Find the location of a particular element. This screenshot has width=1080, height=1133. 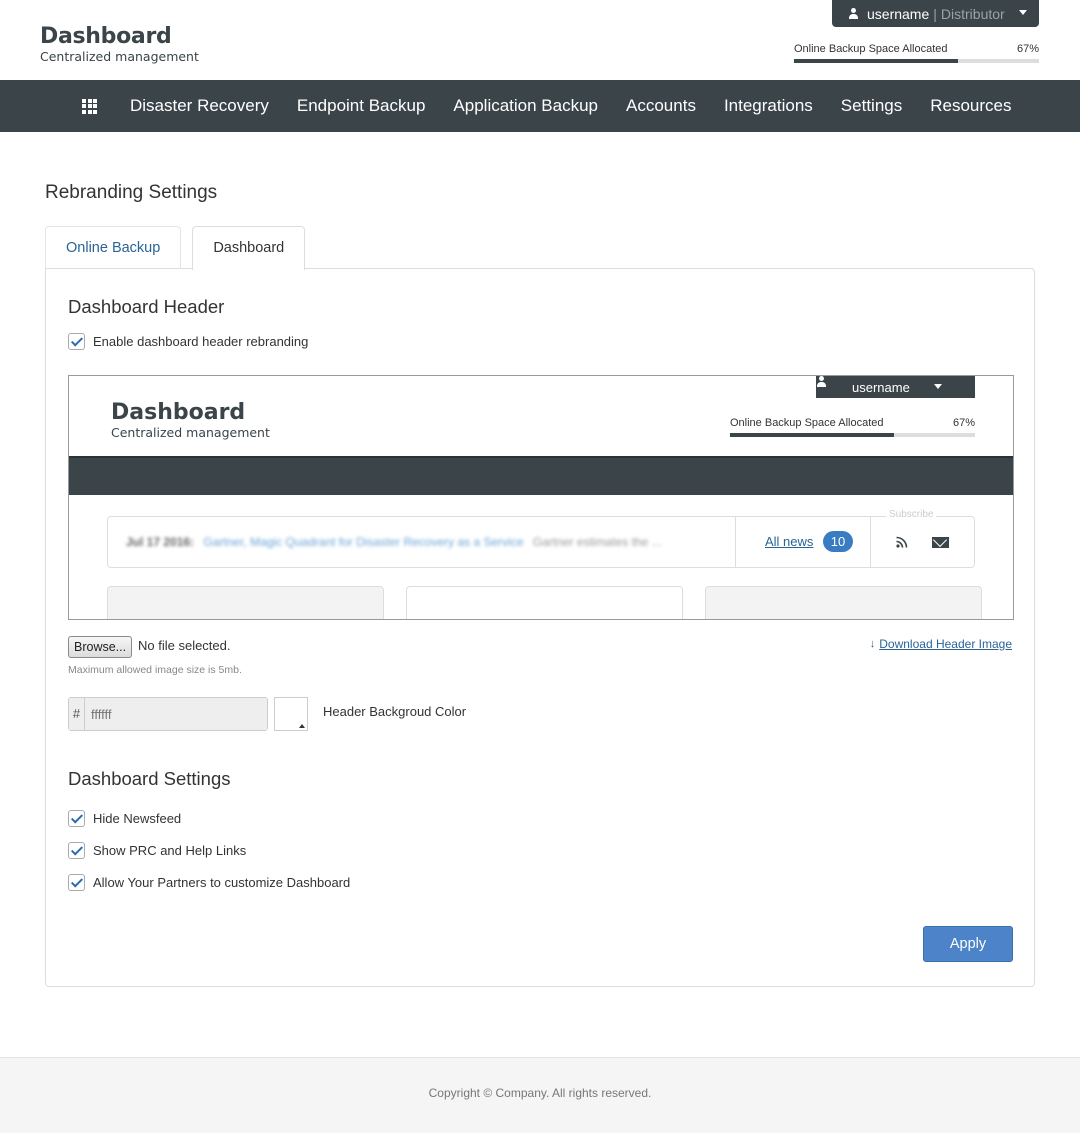

username: username is located at coordinates (898, 13).